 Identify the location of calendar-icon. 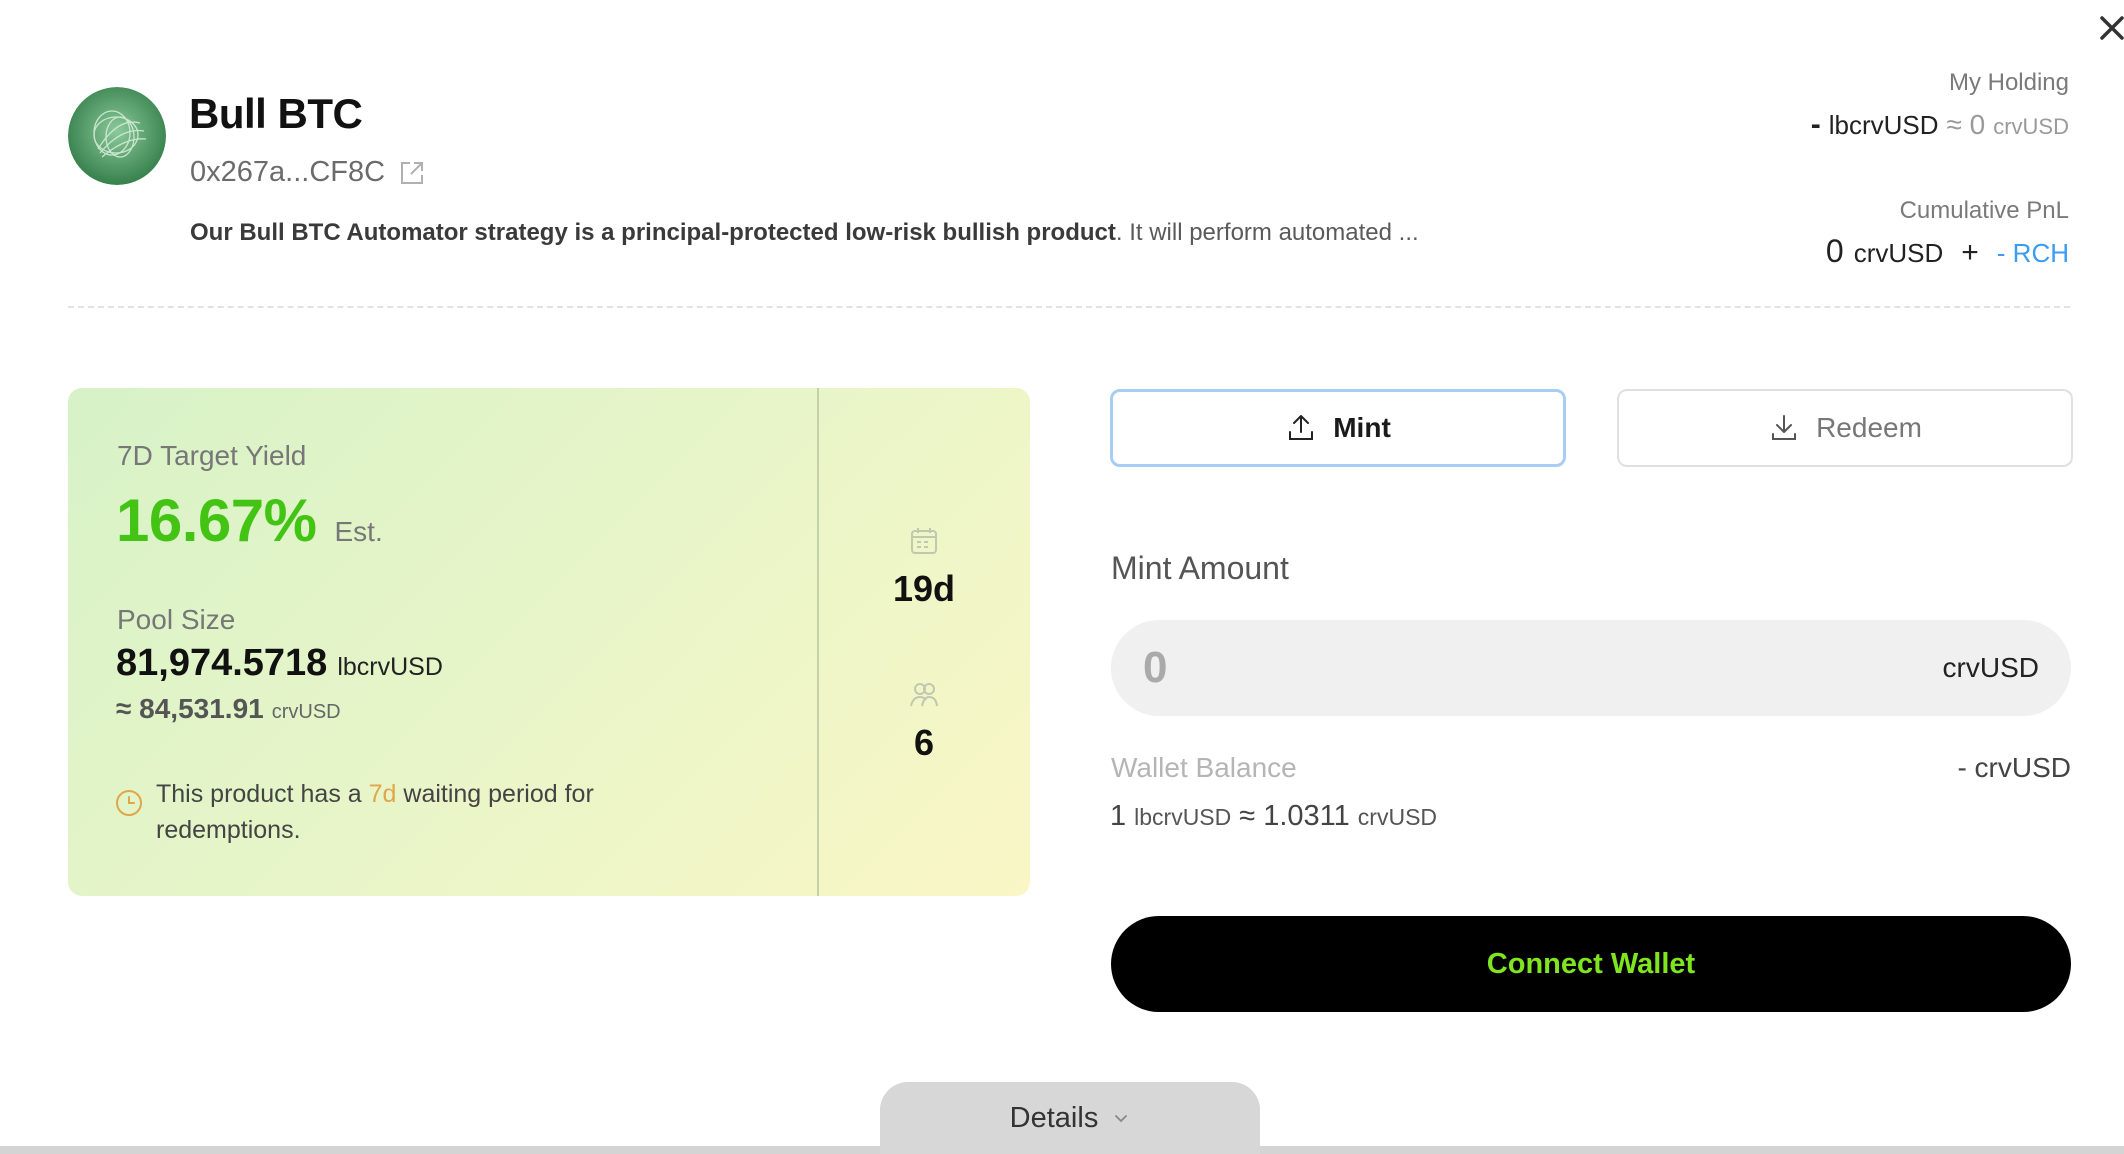
(924, 541).